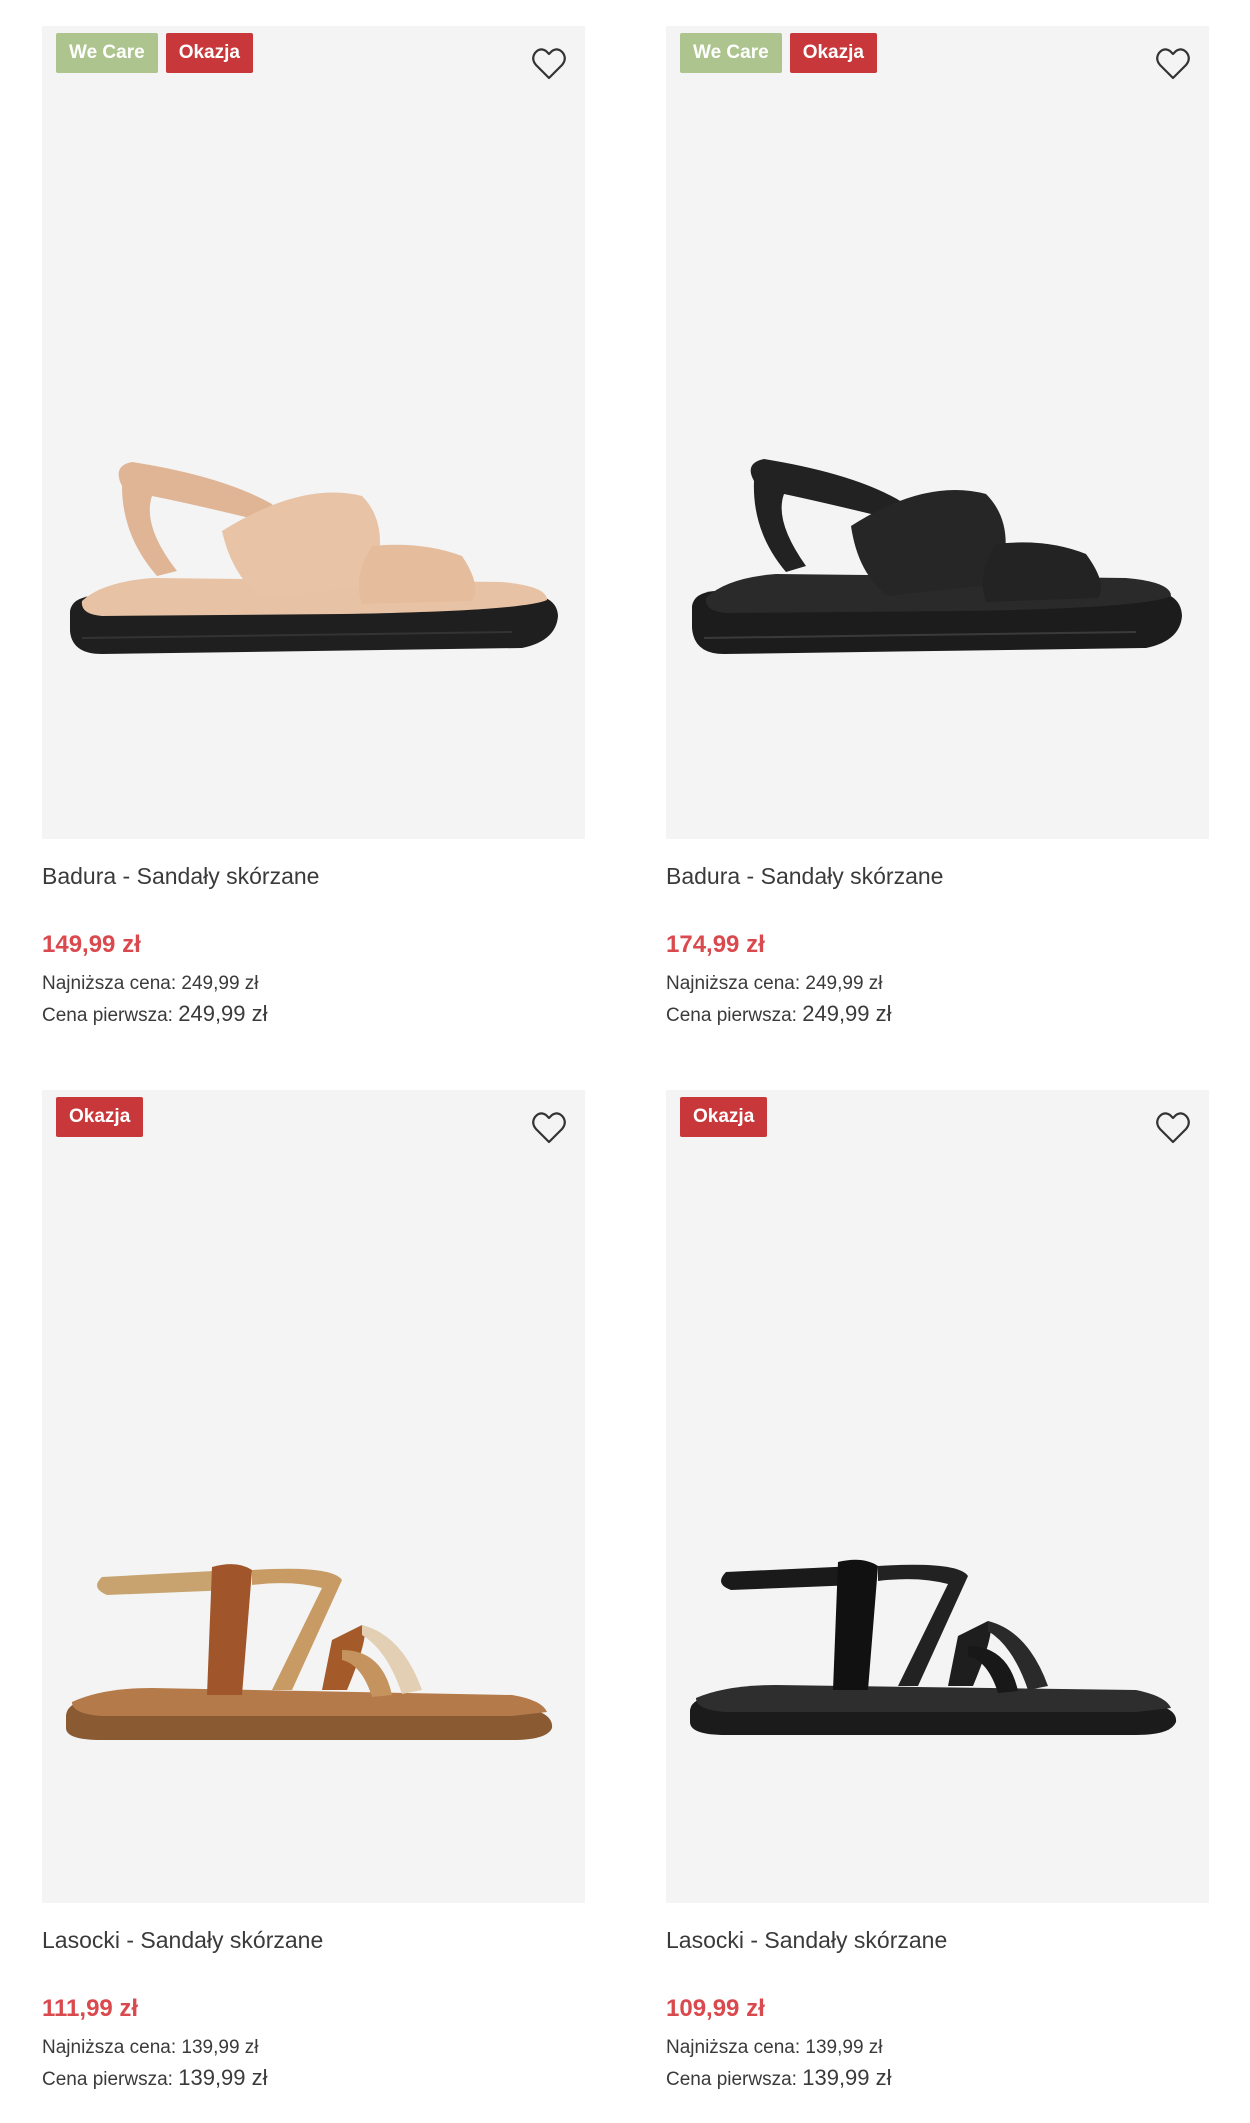 Image resolution: width=1250 pixels, height=2123 pixels. What do you see at coordinates (715, 944) in the screenshot?
I see `product-price: 174,99 zł` at bounding box center [715, 944].